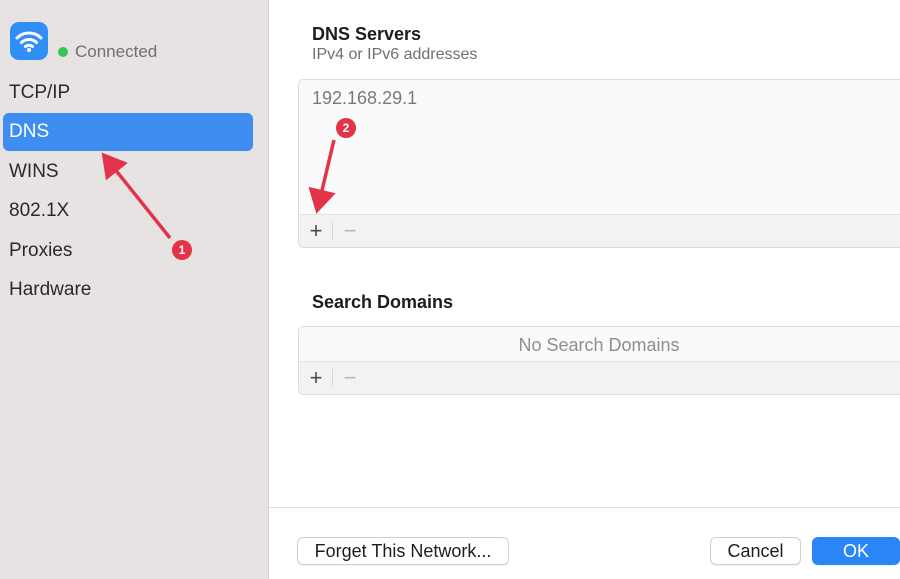 Image resolution: width=900 pixels, height=579 pixels. I want to click on connection-status: Connected, so click(116, 51).